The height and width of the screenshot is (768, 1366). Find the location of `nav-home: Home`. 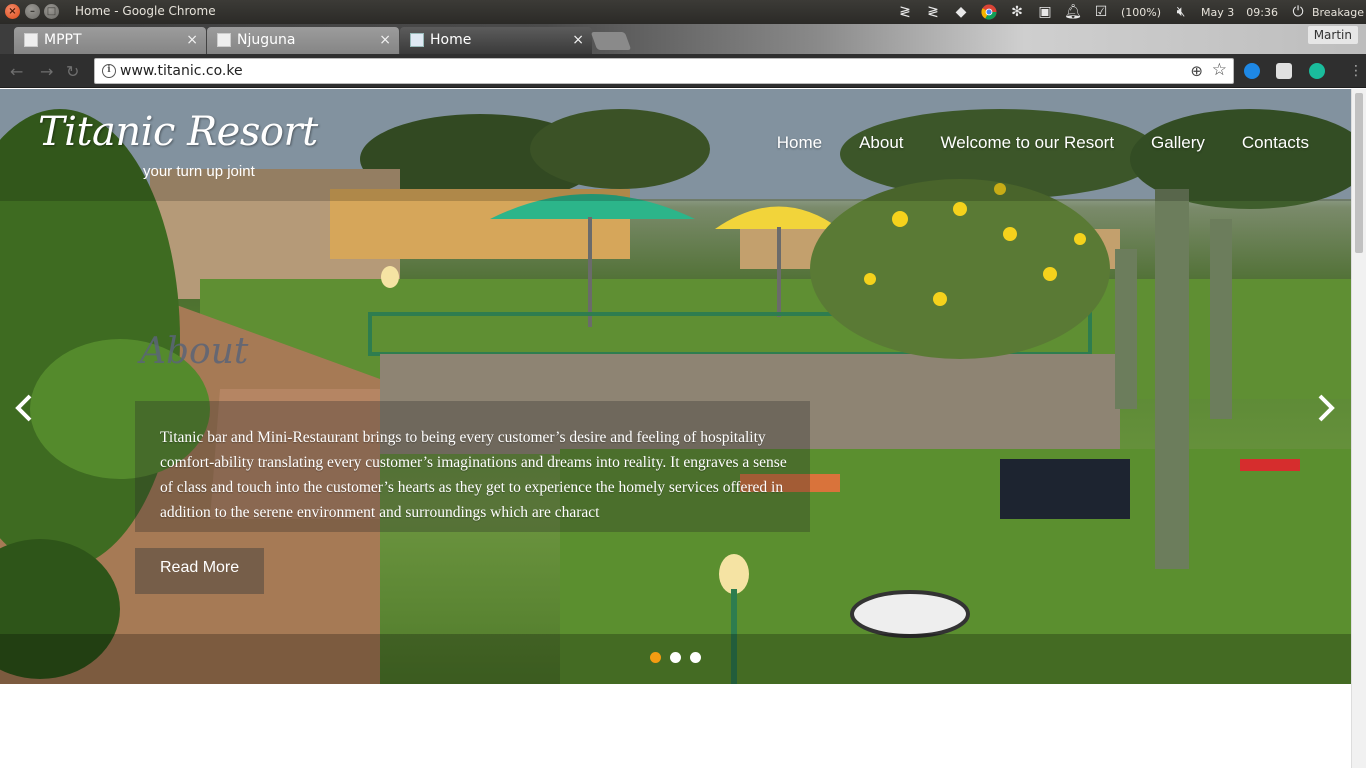

nav-home: Home is located at coordinates (799, 143).